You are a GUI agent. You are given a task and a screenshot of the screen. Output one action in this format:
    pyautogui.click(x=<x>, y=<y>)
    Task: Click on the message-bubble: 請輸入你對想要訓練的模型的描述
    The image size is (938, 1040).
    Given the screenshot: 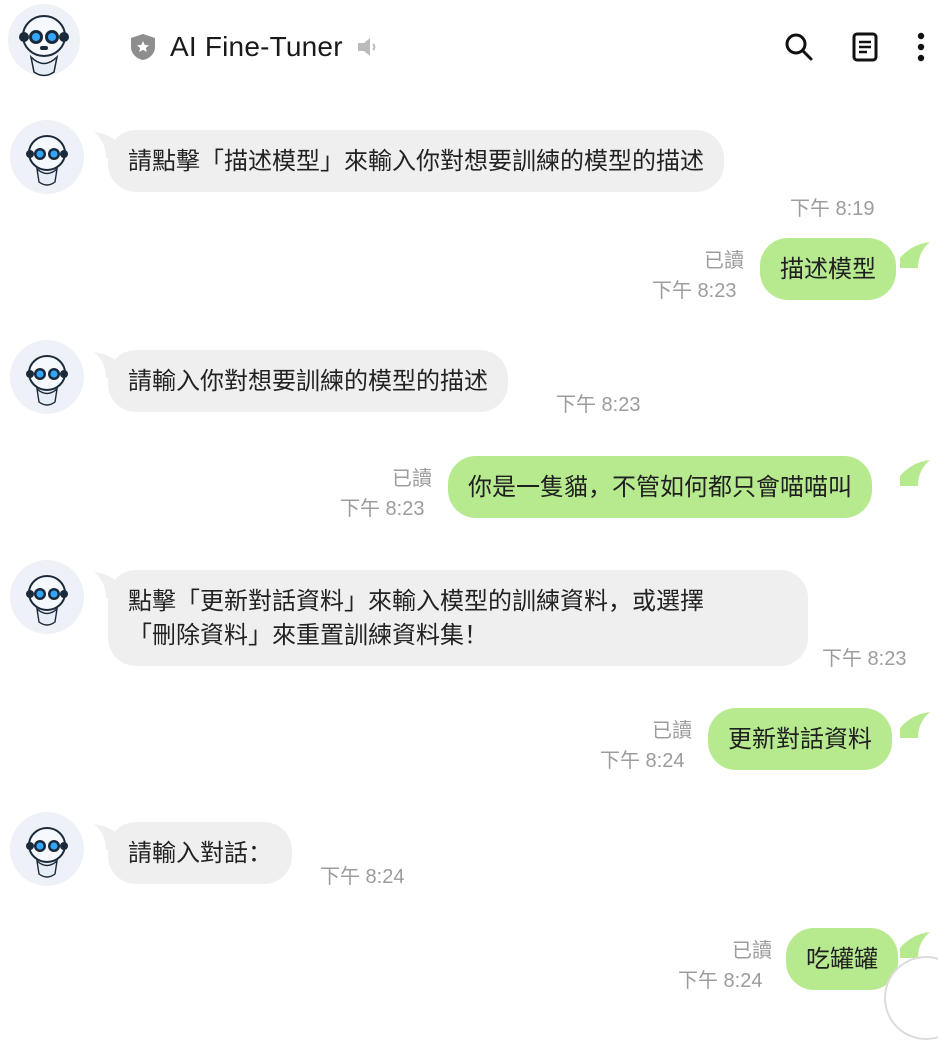 What is the action you would take?
    pyautogui.click(x=308, y=381)
    